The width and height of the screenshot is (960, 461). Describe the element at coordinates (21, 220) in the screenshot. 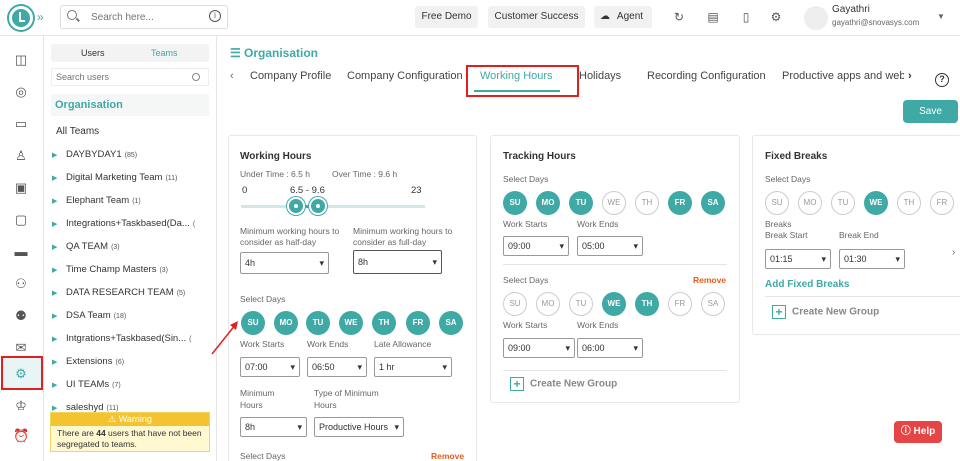

I see `monitor-icon: ▢` at that location.